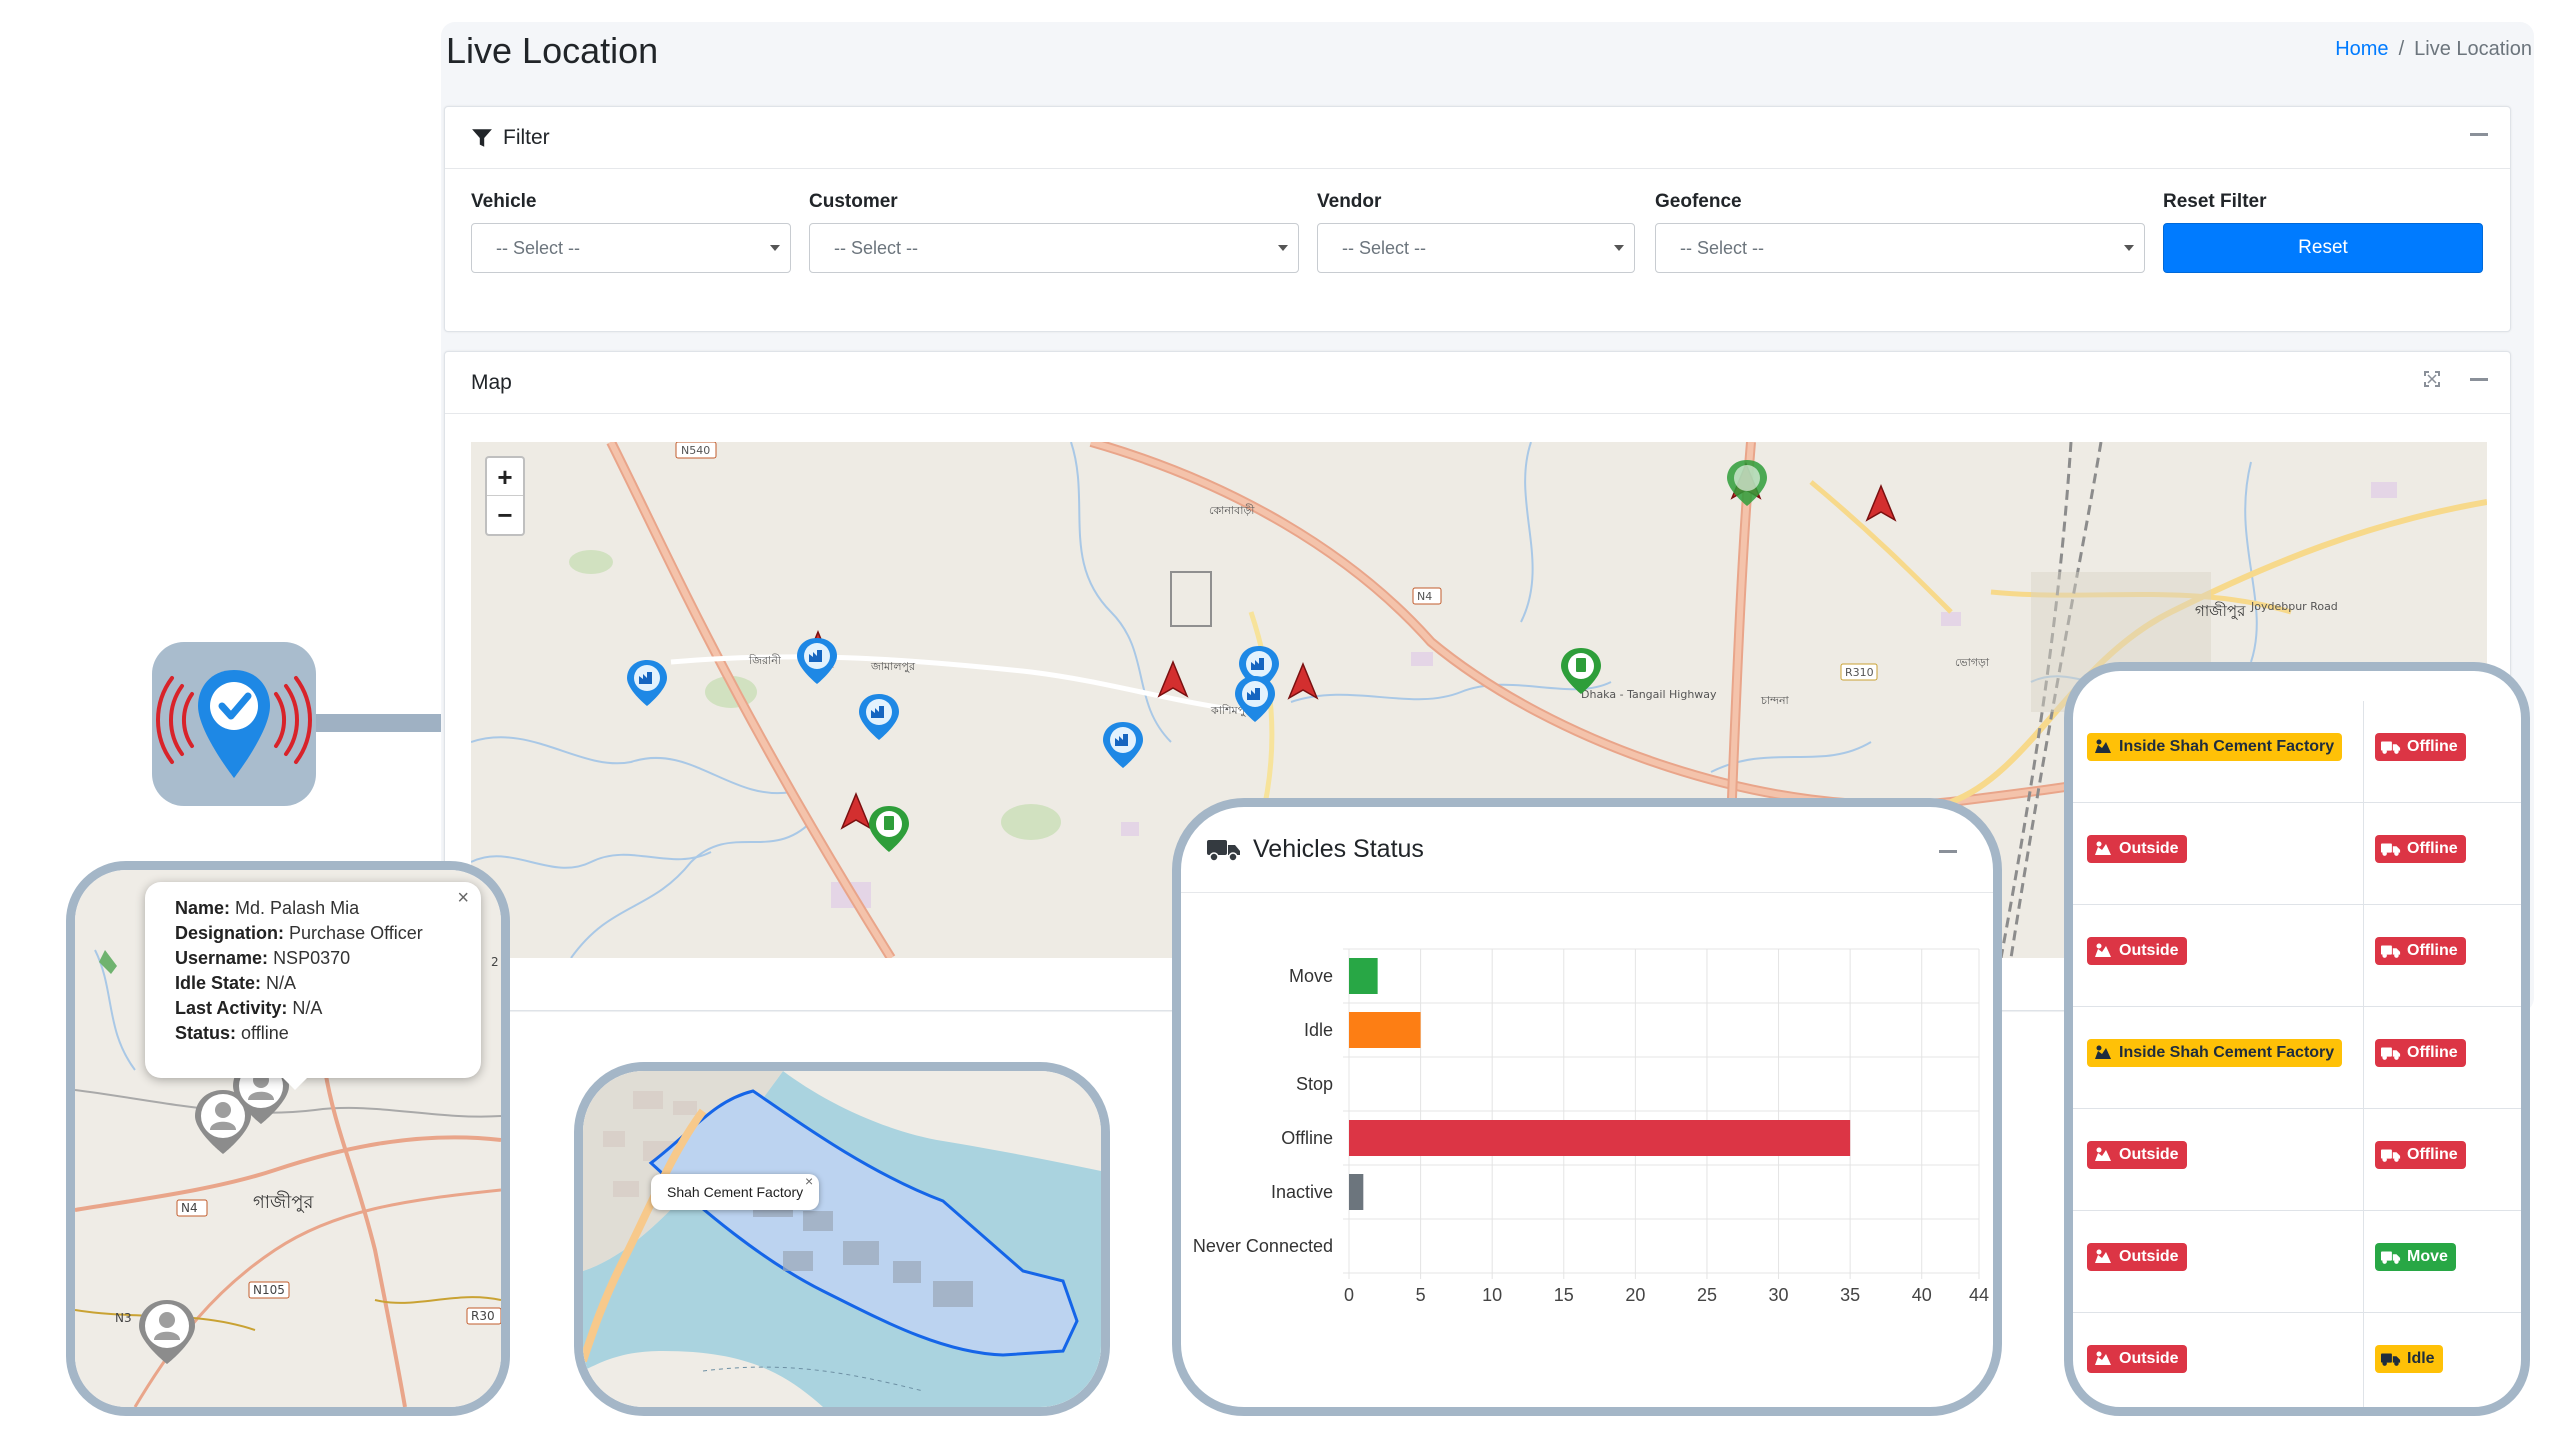 This screenshot has height=1440, width=2560. Describe the element at coordinates (283, 1202) in the screenshot. I see `user-map-label-gazipur: গাজীপুর` at that location.